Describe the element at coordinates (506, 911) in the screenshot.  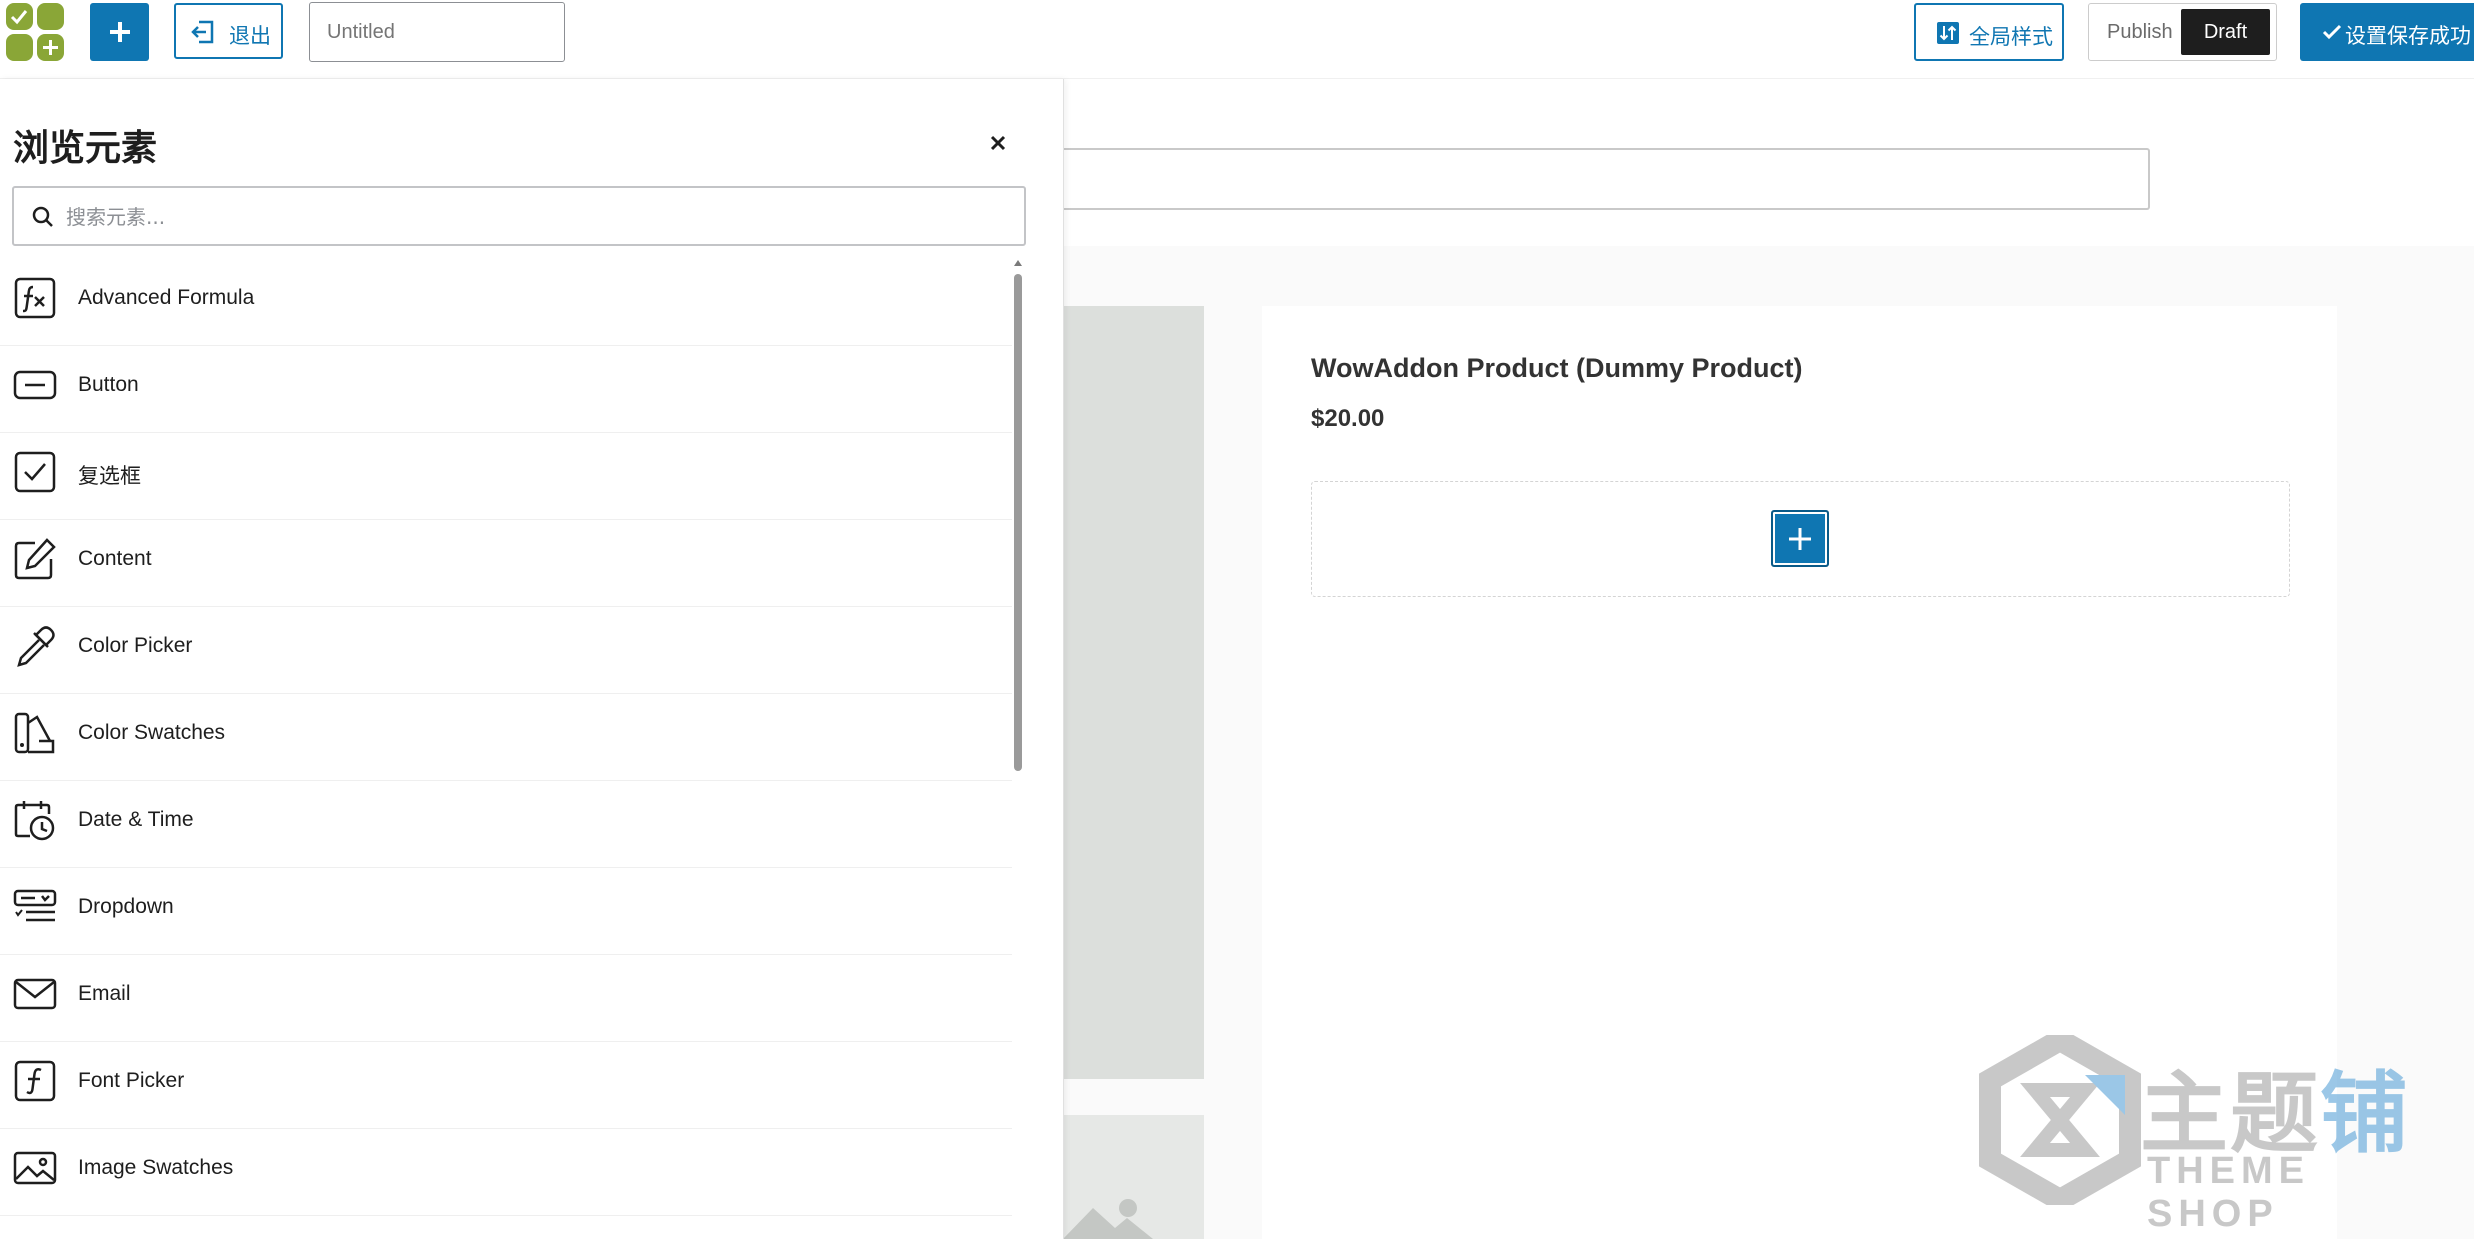
I see `element-item-dropdown: Dropdown` at that location.